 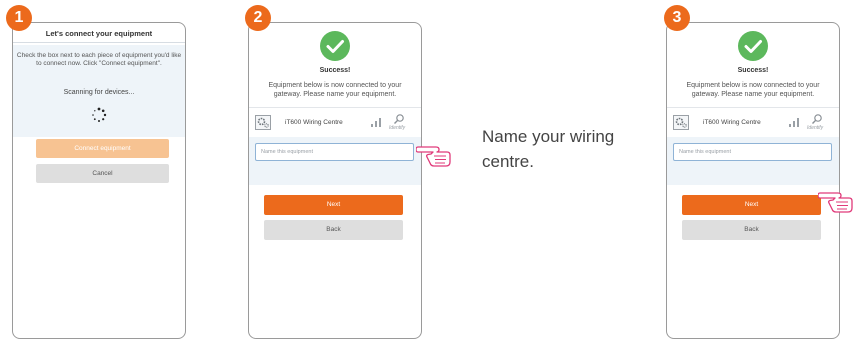 What do you see at coordinates (548, 149) in the screenshot?
I see `instruction-text: Name your wiring centre.` at bounding box center [548, 149].